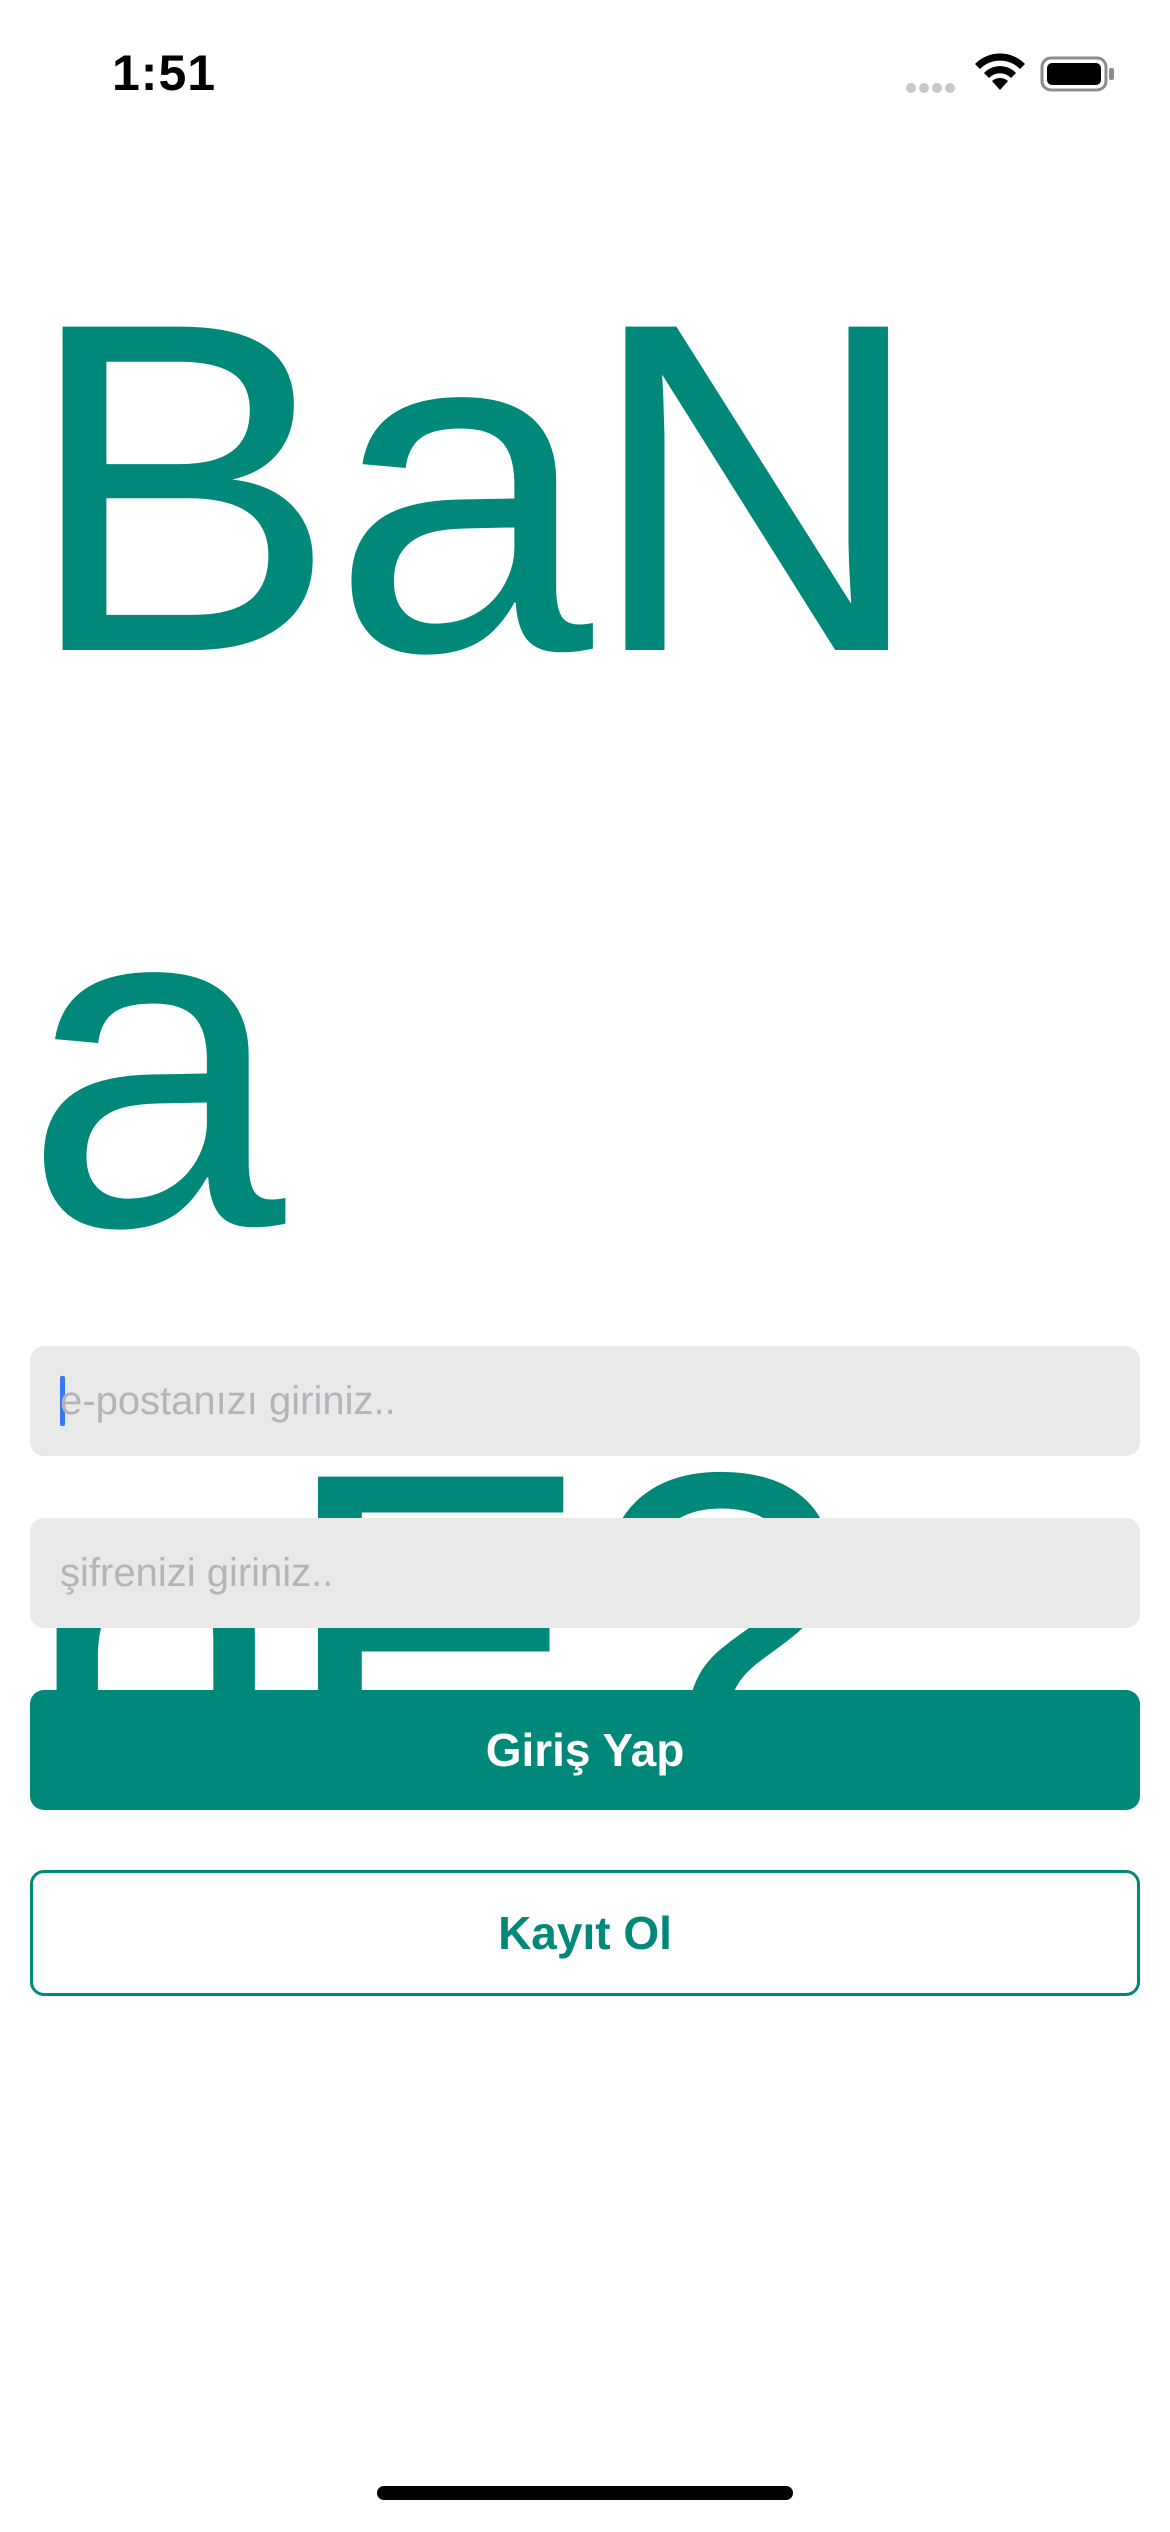 This screenshot has width=1170, height=2532. I want to click on status-bar: 1:51, so click(585, 75).